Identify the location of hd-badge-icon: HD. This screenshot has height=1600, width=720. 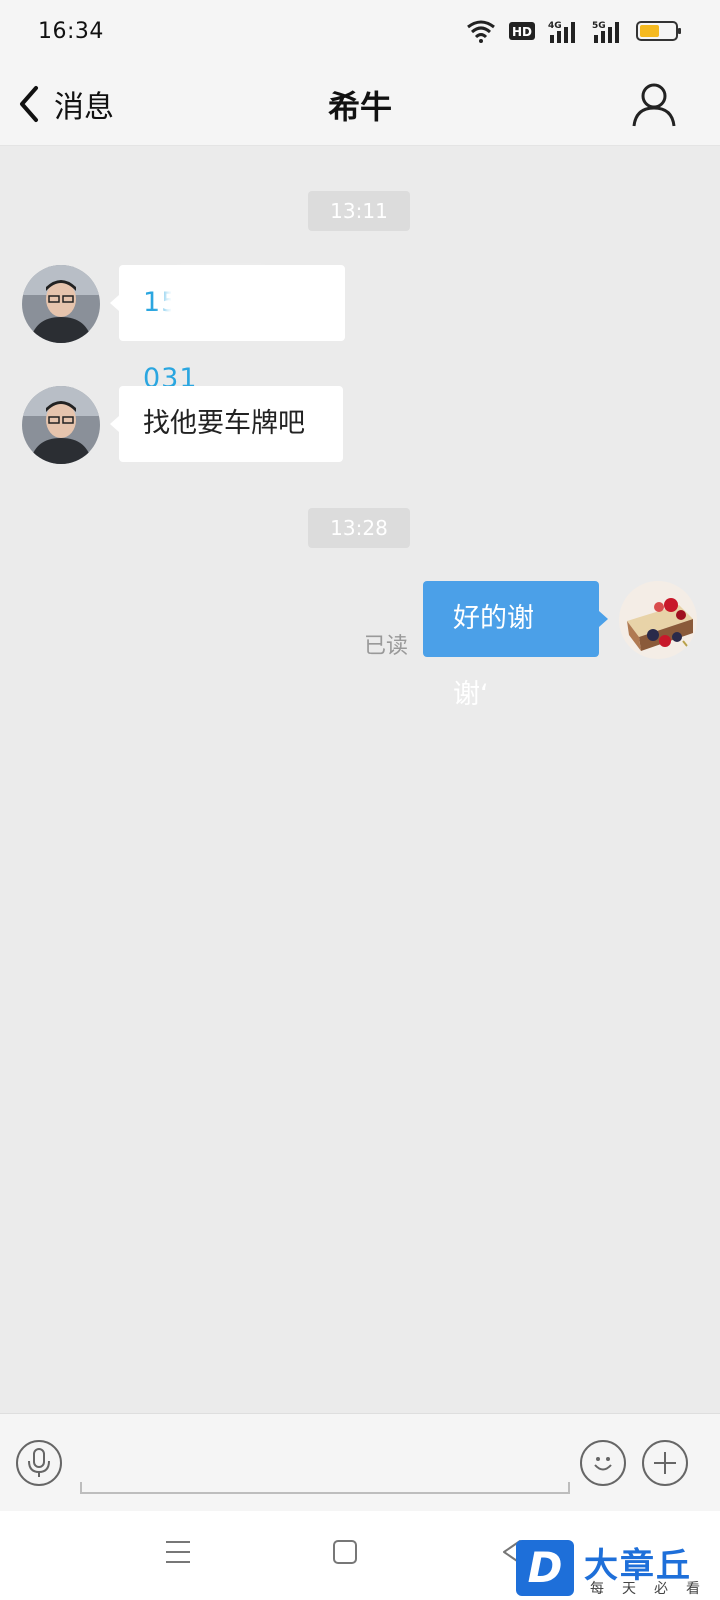
(522, 31).